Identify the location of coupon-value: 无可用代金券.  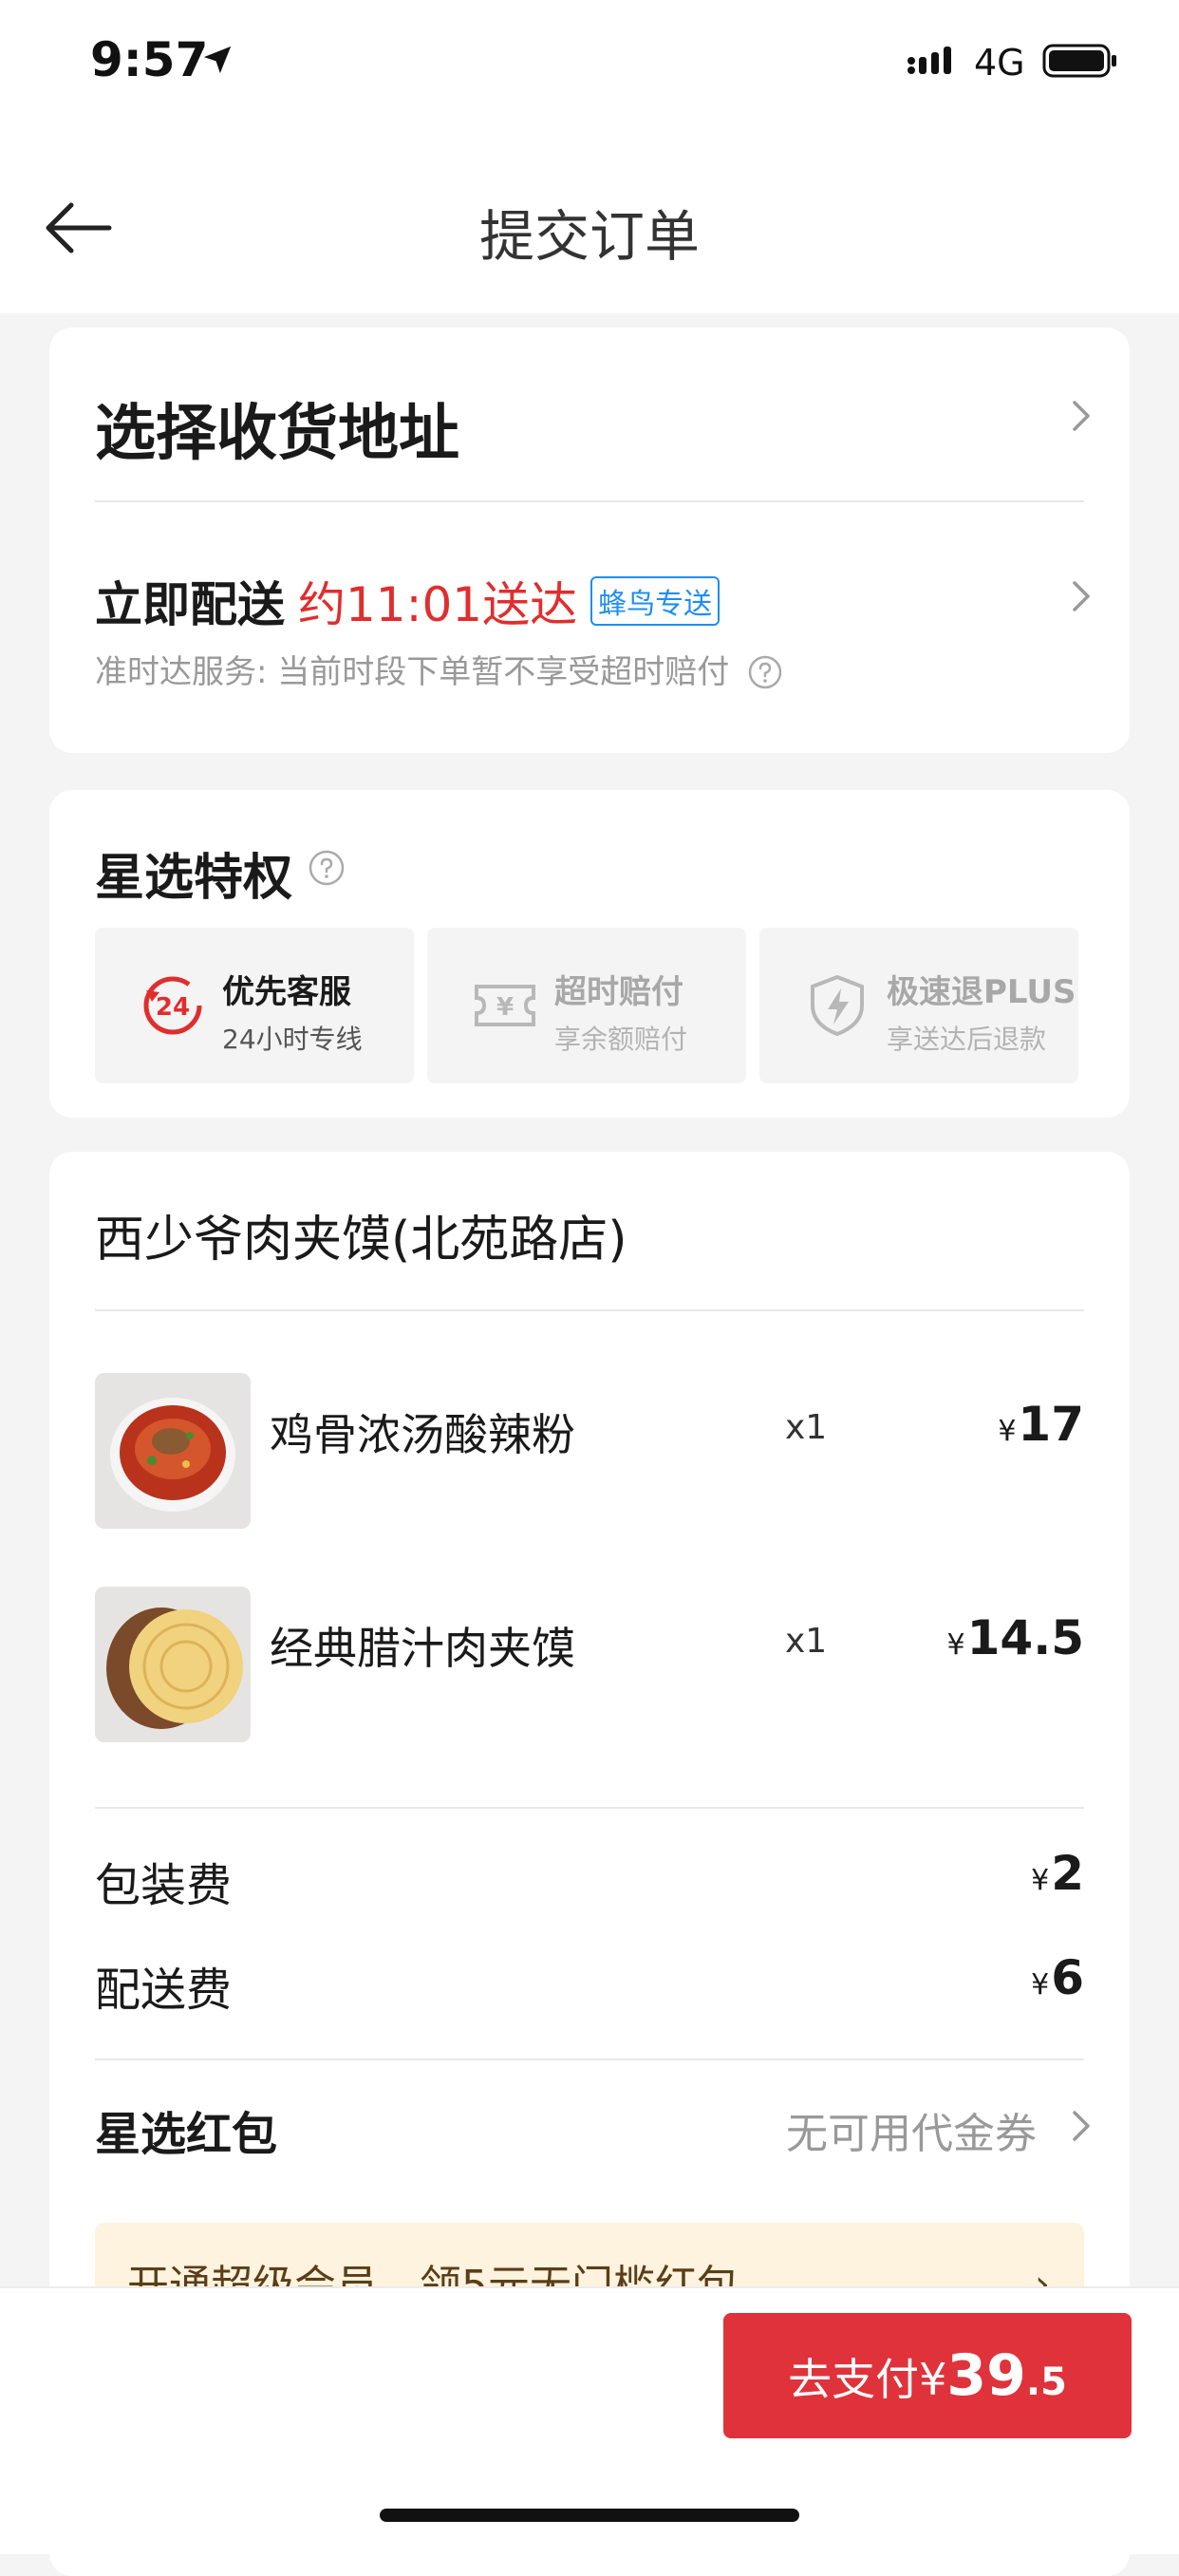
(911, 2129).